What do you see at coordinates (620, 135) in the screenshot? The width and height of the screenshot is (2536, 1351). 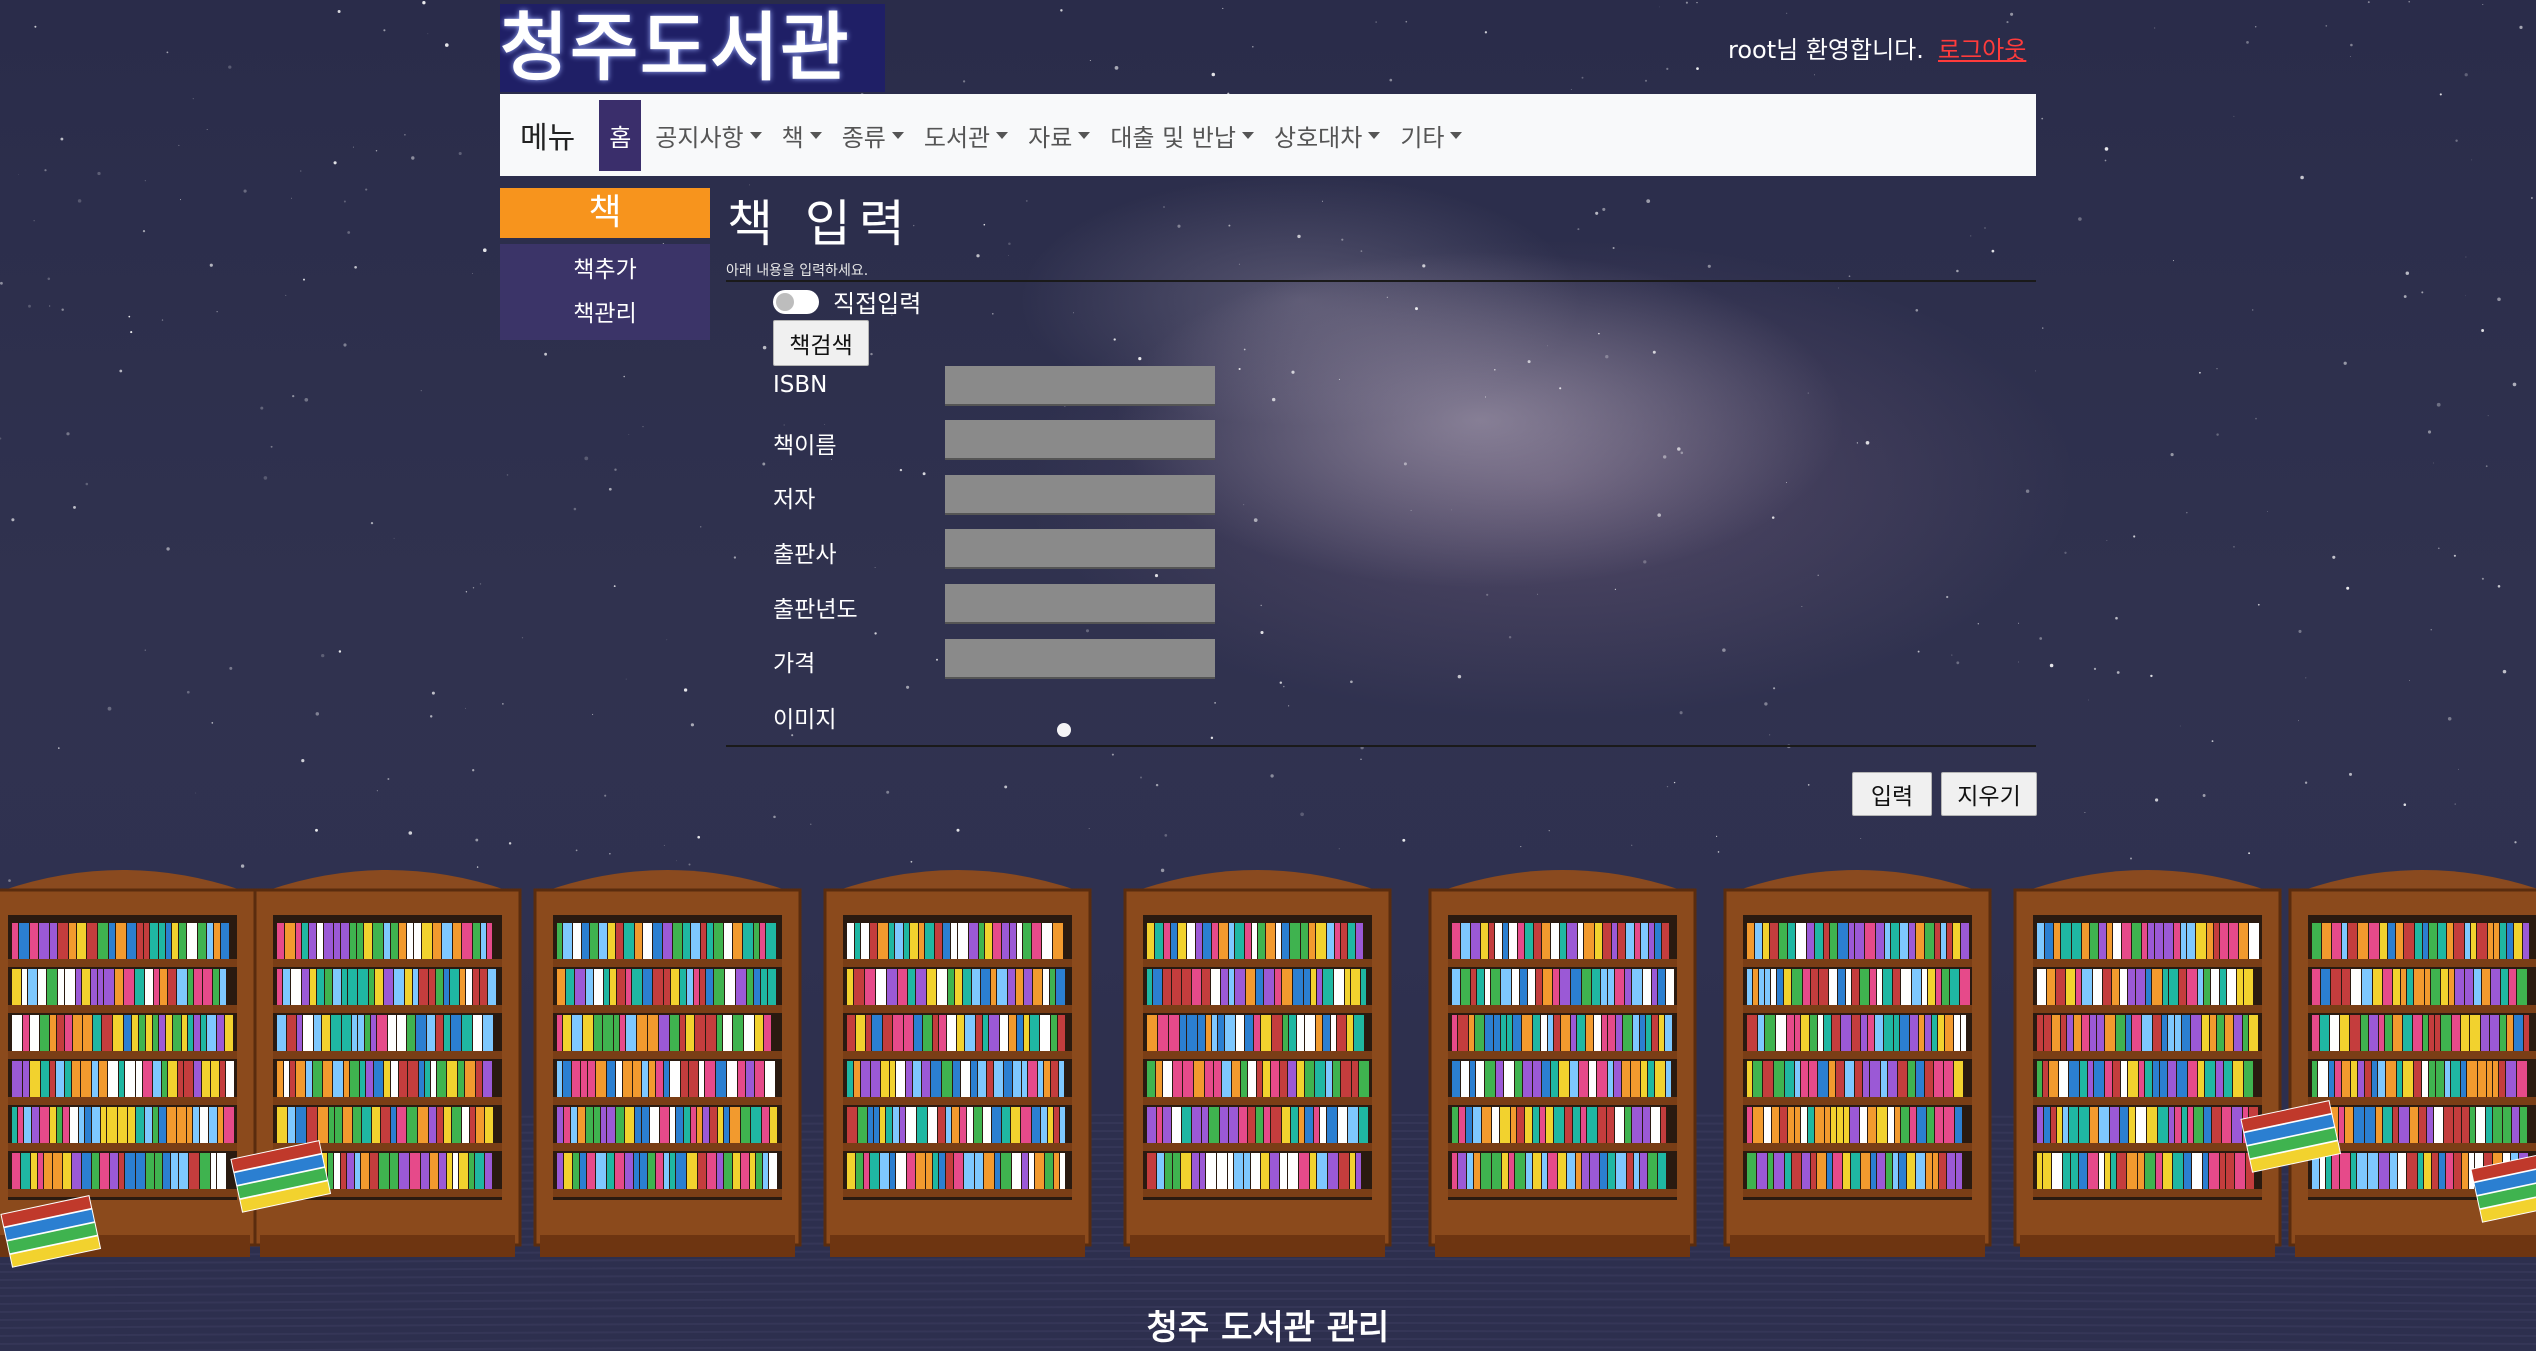 I see `nav-home: 홈` at bounding box center [620, 135].